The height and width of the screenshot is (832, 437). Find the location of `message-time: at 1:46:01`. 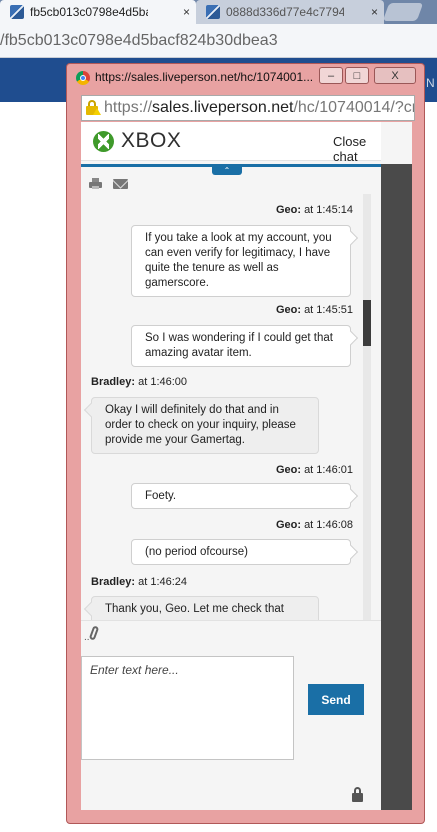

message-time: at 1:46:01 is located at coordinates (328, 470).